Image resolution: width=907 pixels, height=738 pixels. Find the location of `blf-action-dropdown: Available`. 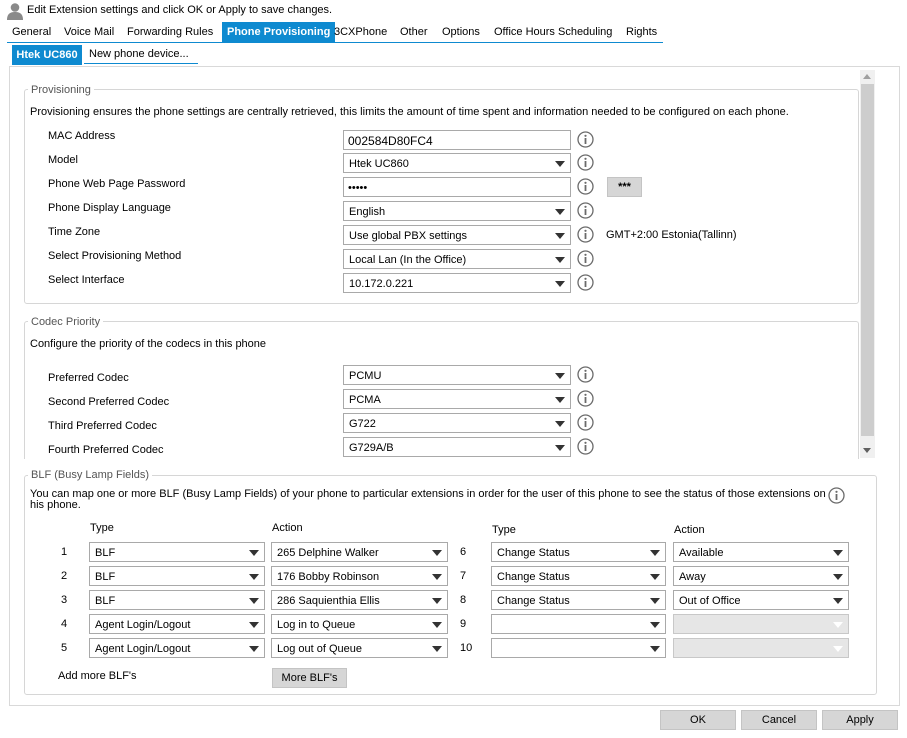

blf-action-dropdown: Available is located at coordinates (761, 552).